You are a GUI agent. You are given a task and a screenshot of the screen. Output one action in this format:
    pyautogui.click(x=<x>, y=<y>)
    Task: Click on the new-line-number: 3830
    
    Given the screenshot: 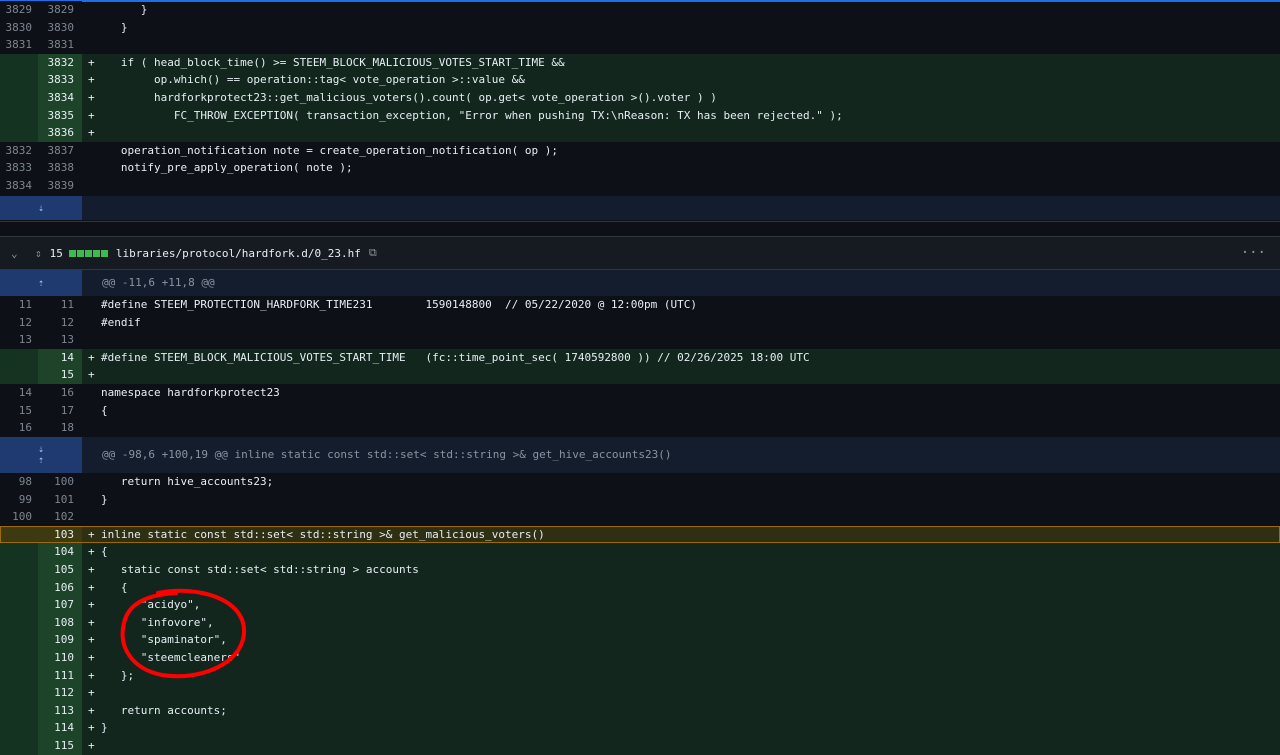 What is the action you would take?
    pyautogui.click(x=60, y=27)
    